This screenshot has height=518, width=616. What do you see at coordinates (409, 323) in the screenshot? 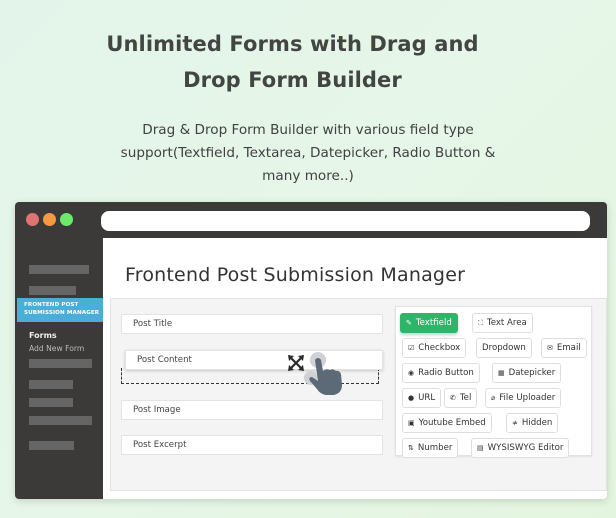
I see `edit-icon: ✎` at bounding box center [409, 323].